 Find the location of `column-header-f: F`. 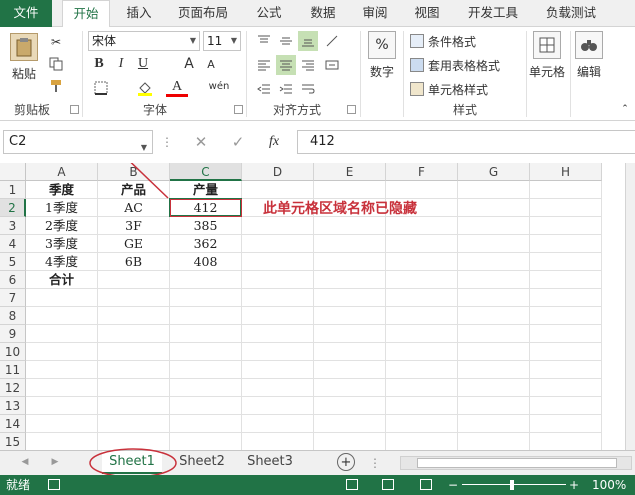

column-header-f: F is located at coordinates (422, 172).